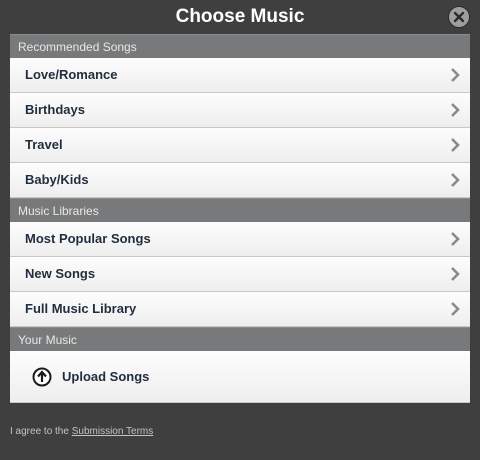 Image resolution: width=480 pixels, height=460 pixels. Describe the element at coordinates (71, 74) in the screenshot. I see `list-item-label: Love/Romance` at that location.